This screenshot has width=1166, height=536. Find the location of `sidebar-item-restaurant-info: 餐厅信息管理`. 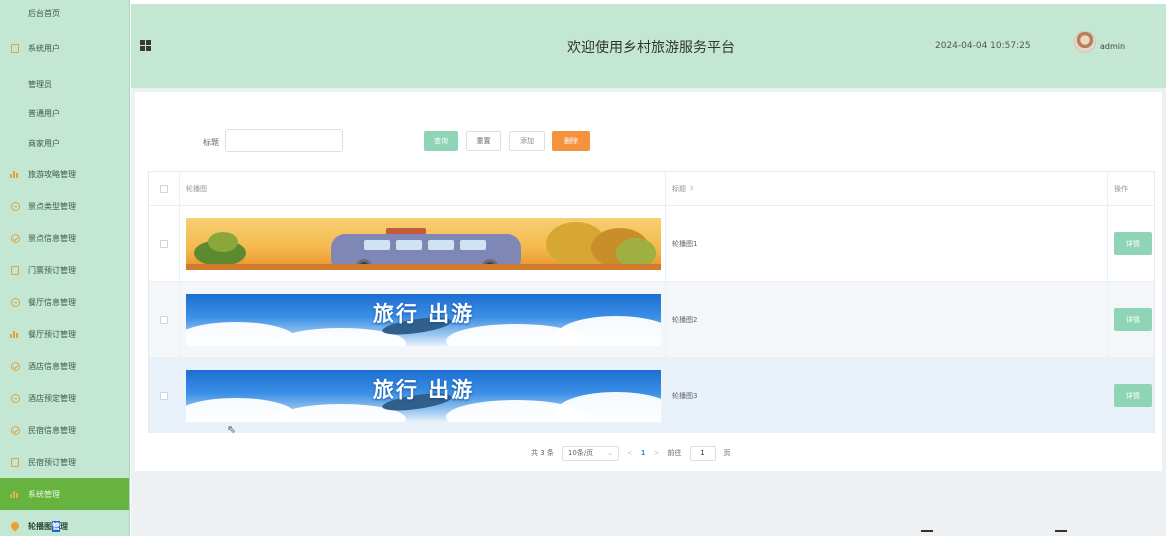

sidebar-item-restaurant-info: 餐厅信息管理 is located at coordinates (64, 302).